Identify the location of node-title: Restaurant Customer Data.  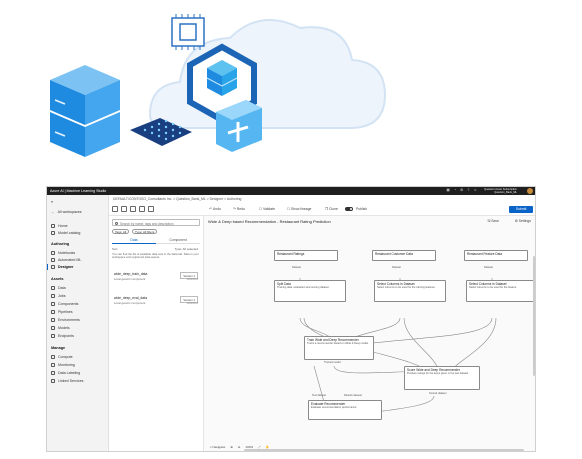
(394, 253).